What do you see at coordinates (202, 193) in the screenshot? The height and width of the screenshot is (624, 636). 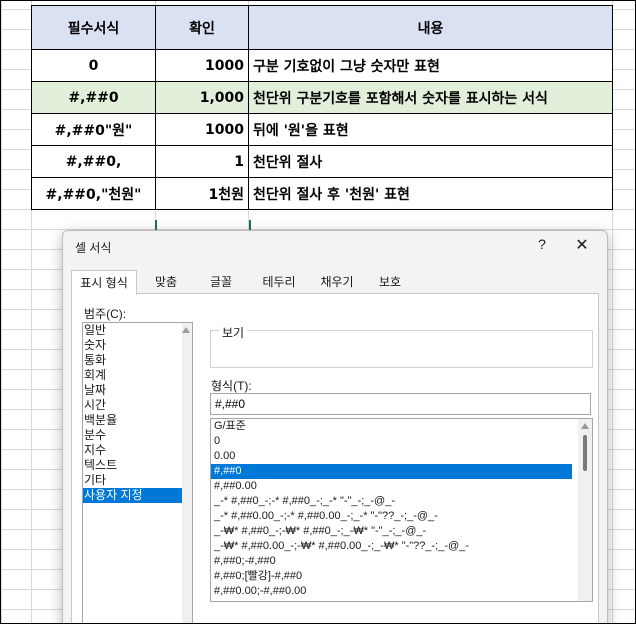 I see `cell-check: 1천원` at bounding box center [202, 193].